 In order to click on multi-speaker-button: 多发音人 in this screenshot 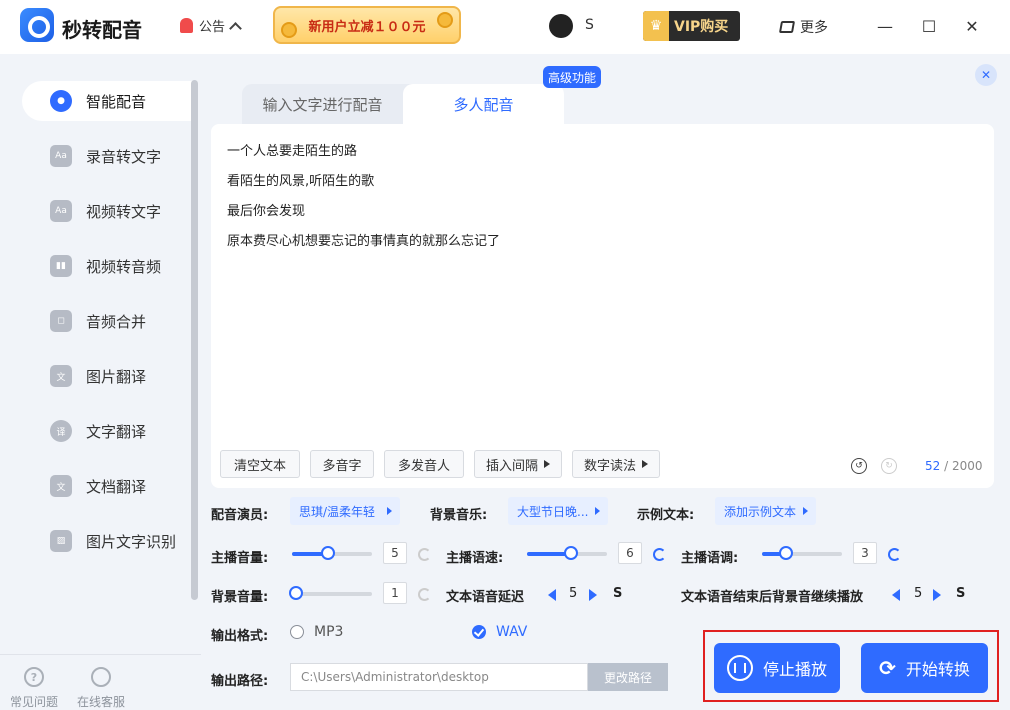, I will do `click(424, 464)`.